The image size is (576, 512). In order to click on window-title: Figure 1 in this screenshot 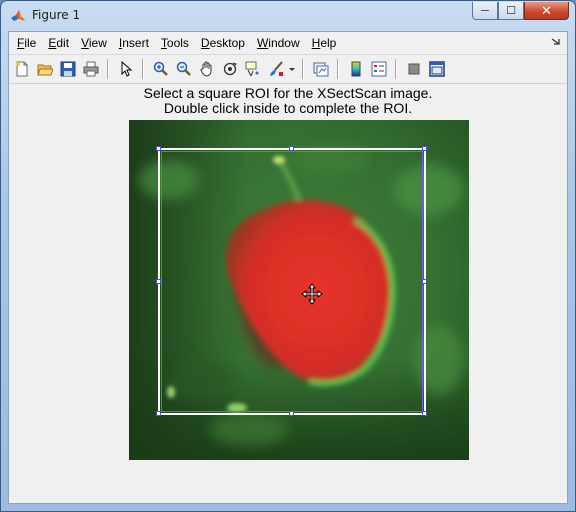, I will do `click(56, 15)`.